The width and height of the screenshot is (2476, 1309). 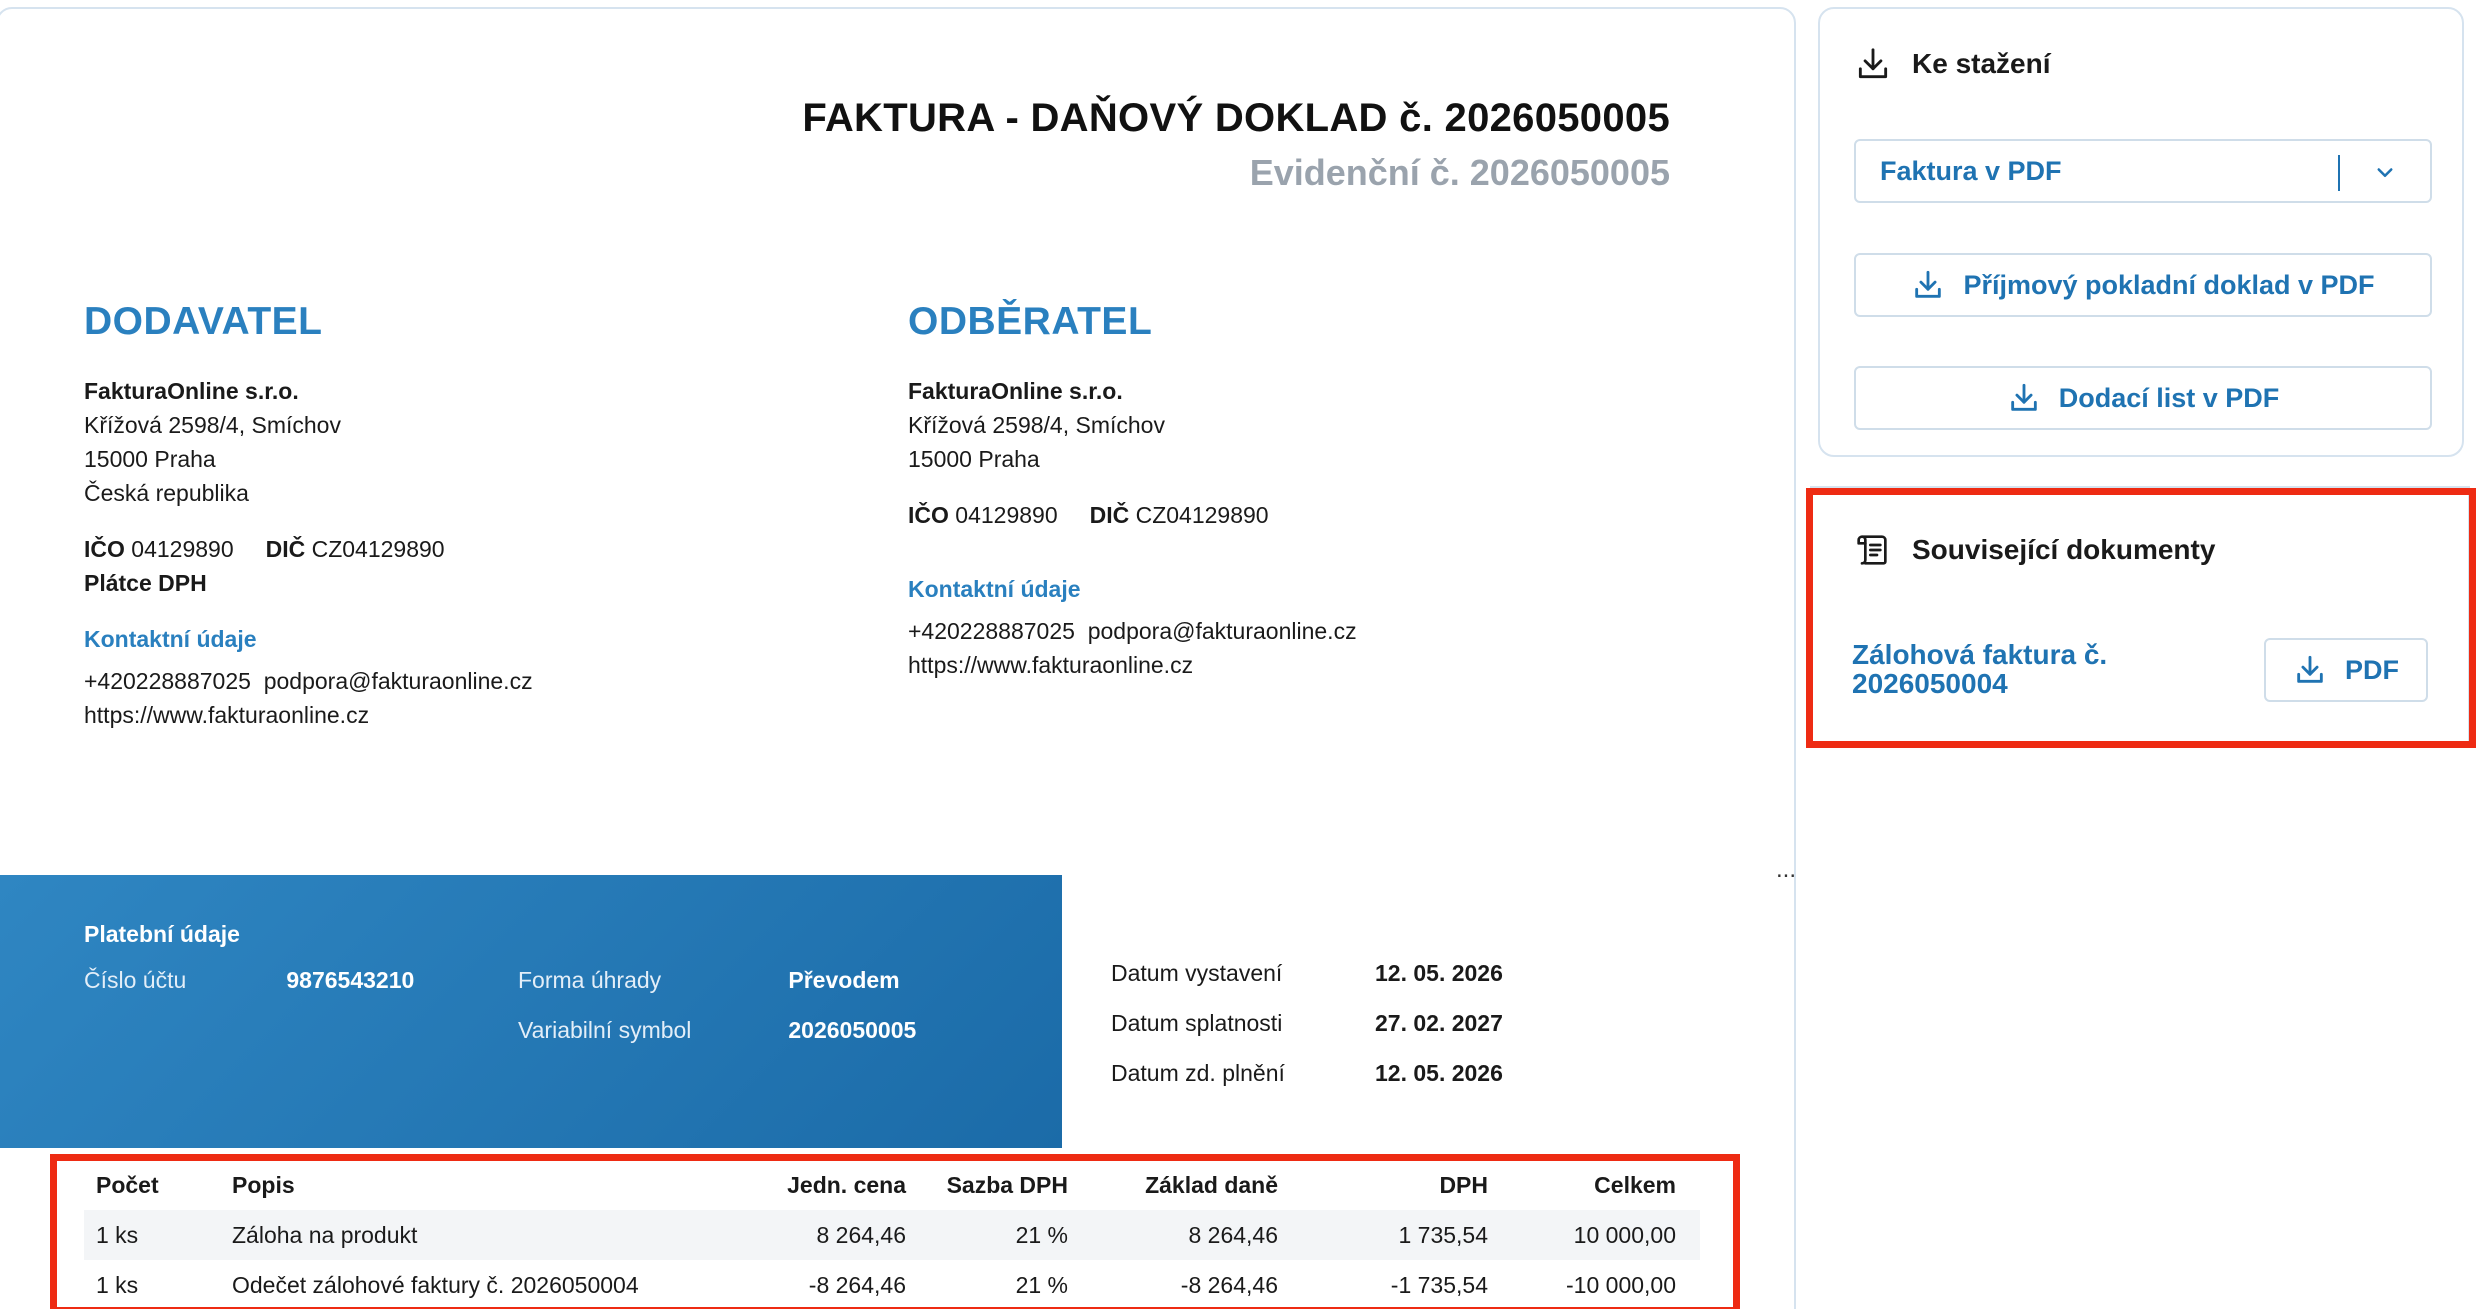 I want to click on issued-label: Datum vystavení, so click(x=1197, y=973).